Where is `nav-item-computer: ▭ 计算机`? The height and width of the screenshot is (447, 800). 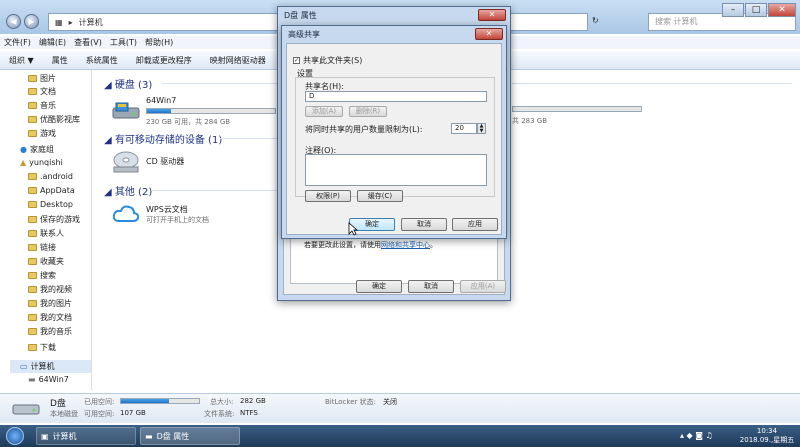 nav-item-computer: ▭ 计算机 is located at coordinates (50, 366).